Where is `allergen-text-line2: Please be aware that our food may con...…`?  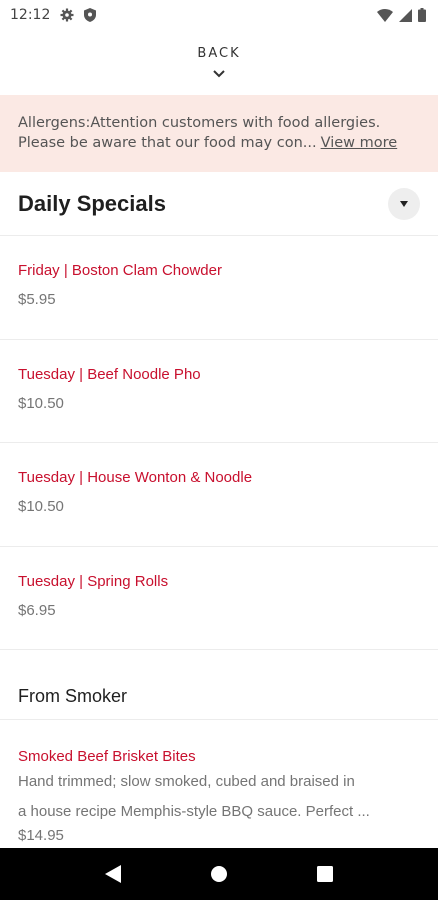
allergen-text-line2: Please be aware that our food may con...… is located at coordinates (219, 143).